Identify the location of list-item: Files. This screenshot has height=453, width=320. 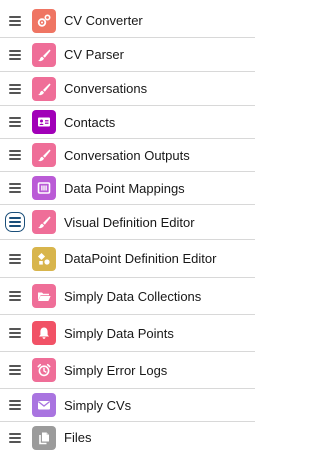
(127, 437).